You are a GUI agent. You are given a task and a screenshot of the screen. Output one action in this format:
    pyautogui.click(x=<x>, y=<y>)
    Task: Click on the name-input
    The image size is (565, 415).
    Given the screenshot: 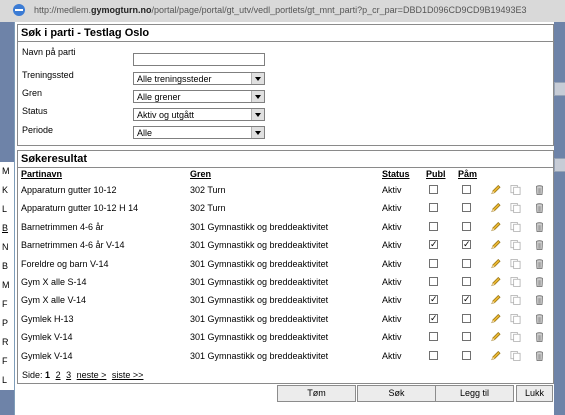 What is the action you would take?
    pyautogui.click(x=199, y=59)
    